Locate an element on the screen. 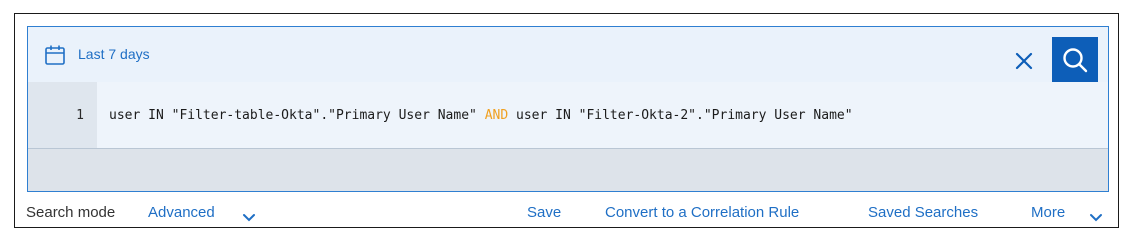  query-keyword-and: AND is located at coordinates (496, 115).